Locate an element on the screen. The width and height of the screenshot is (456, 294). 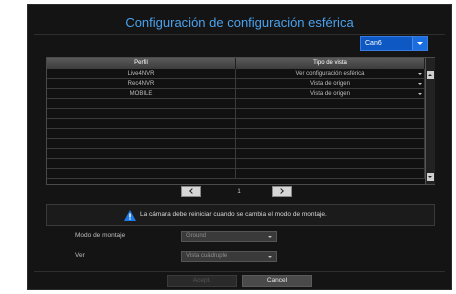
profile-cell: Live4NVR is located at coordinates (141, 74).